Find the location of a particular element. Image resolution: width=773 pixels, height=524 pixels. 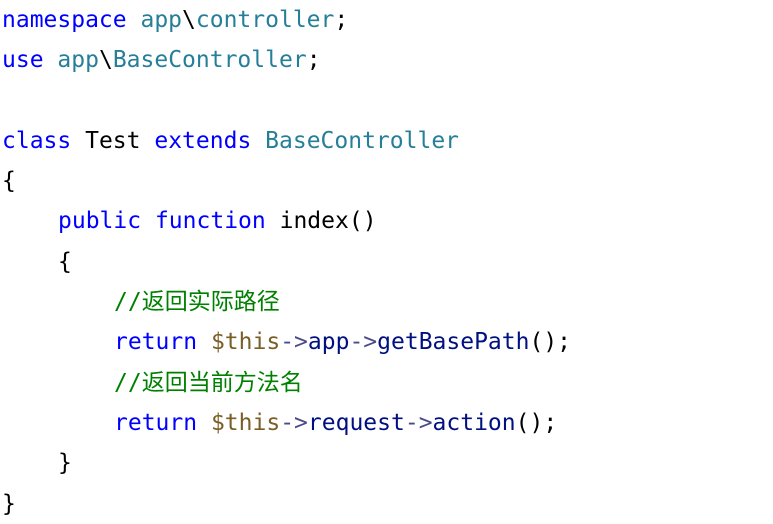

code-member: request is located at coordinates (356, 422).